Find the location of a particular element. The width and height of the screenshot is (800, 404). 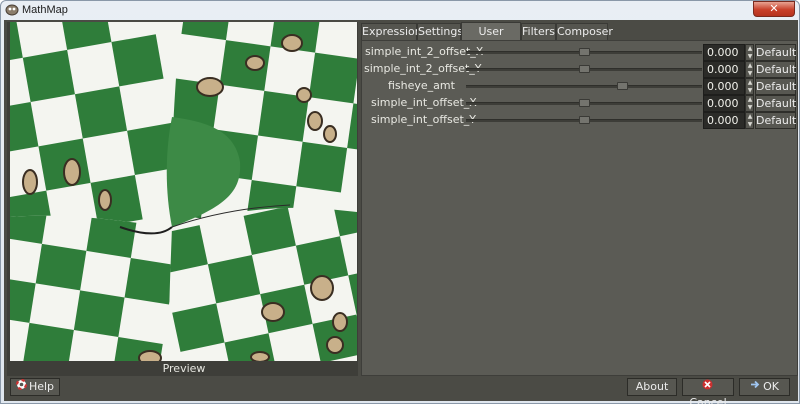

tab-expression: Expression is located at coordinates (391, 31).